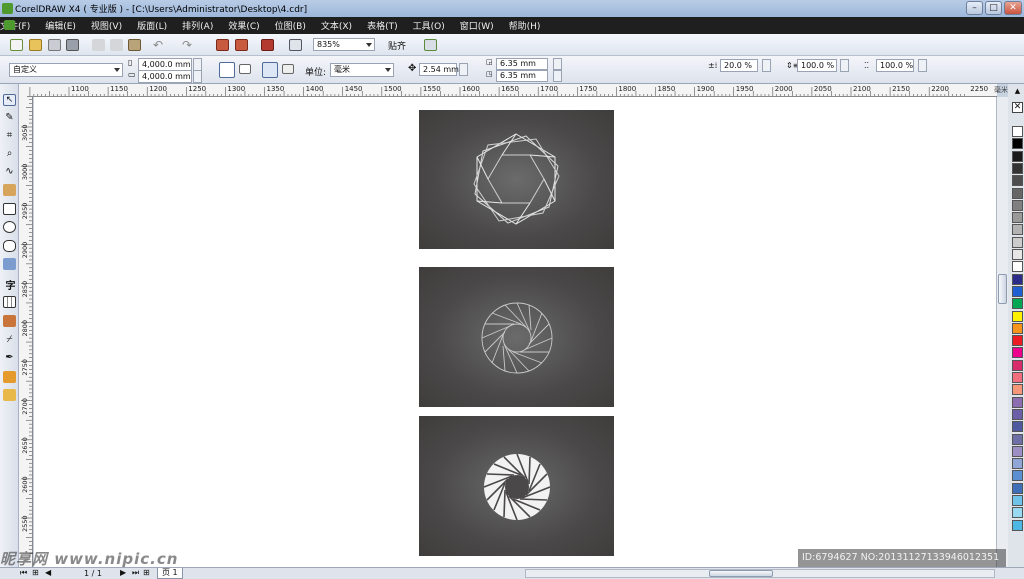 The width and height of the screenshot is (1024, 579). What do you see at coordinates (557, 76) in the screenshot?
I see `duplicate-y-spinner` at bounding box center [557, 76].